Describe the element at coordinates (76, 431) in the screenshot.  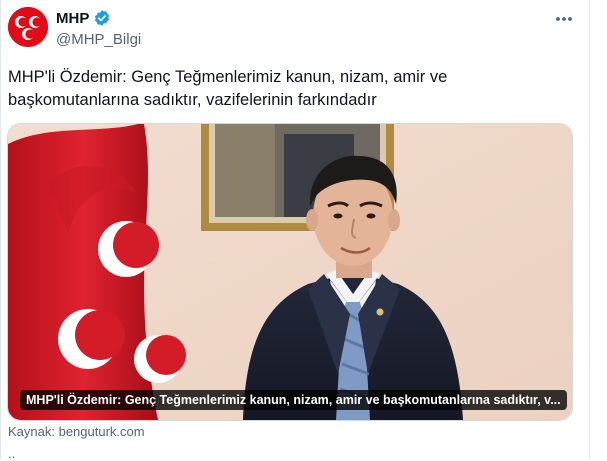
I see `card-source: Kaynak: benguturk.com` at that location.